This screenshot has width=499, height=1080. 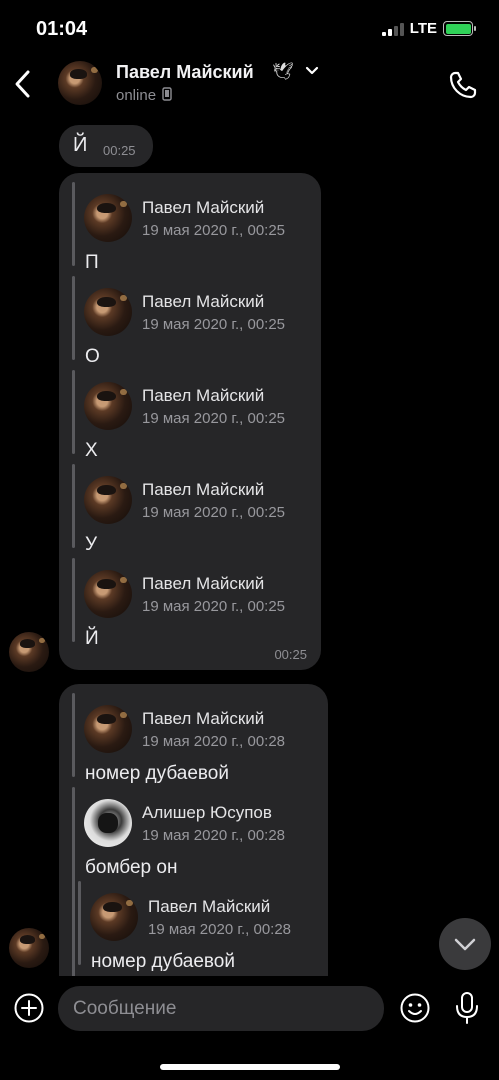 I want to click on message-bubble: Й 00:25, so click(x=106, y=146).